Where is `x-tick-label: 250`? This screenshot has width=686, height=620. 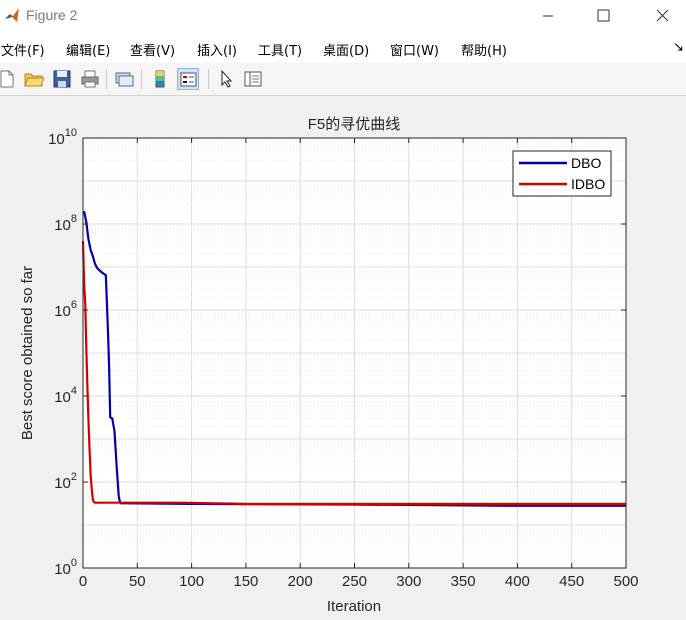 x-tick-label: 250 is located at coordinates (354, 581).